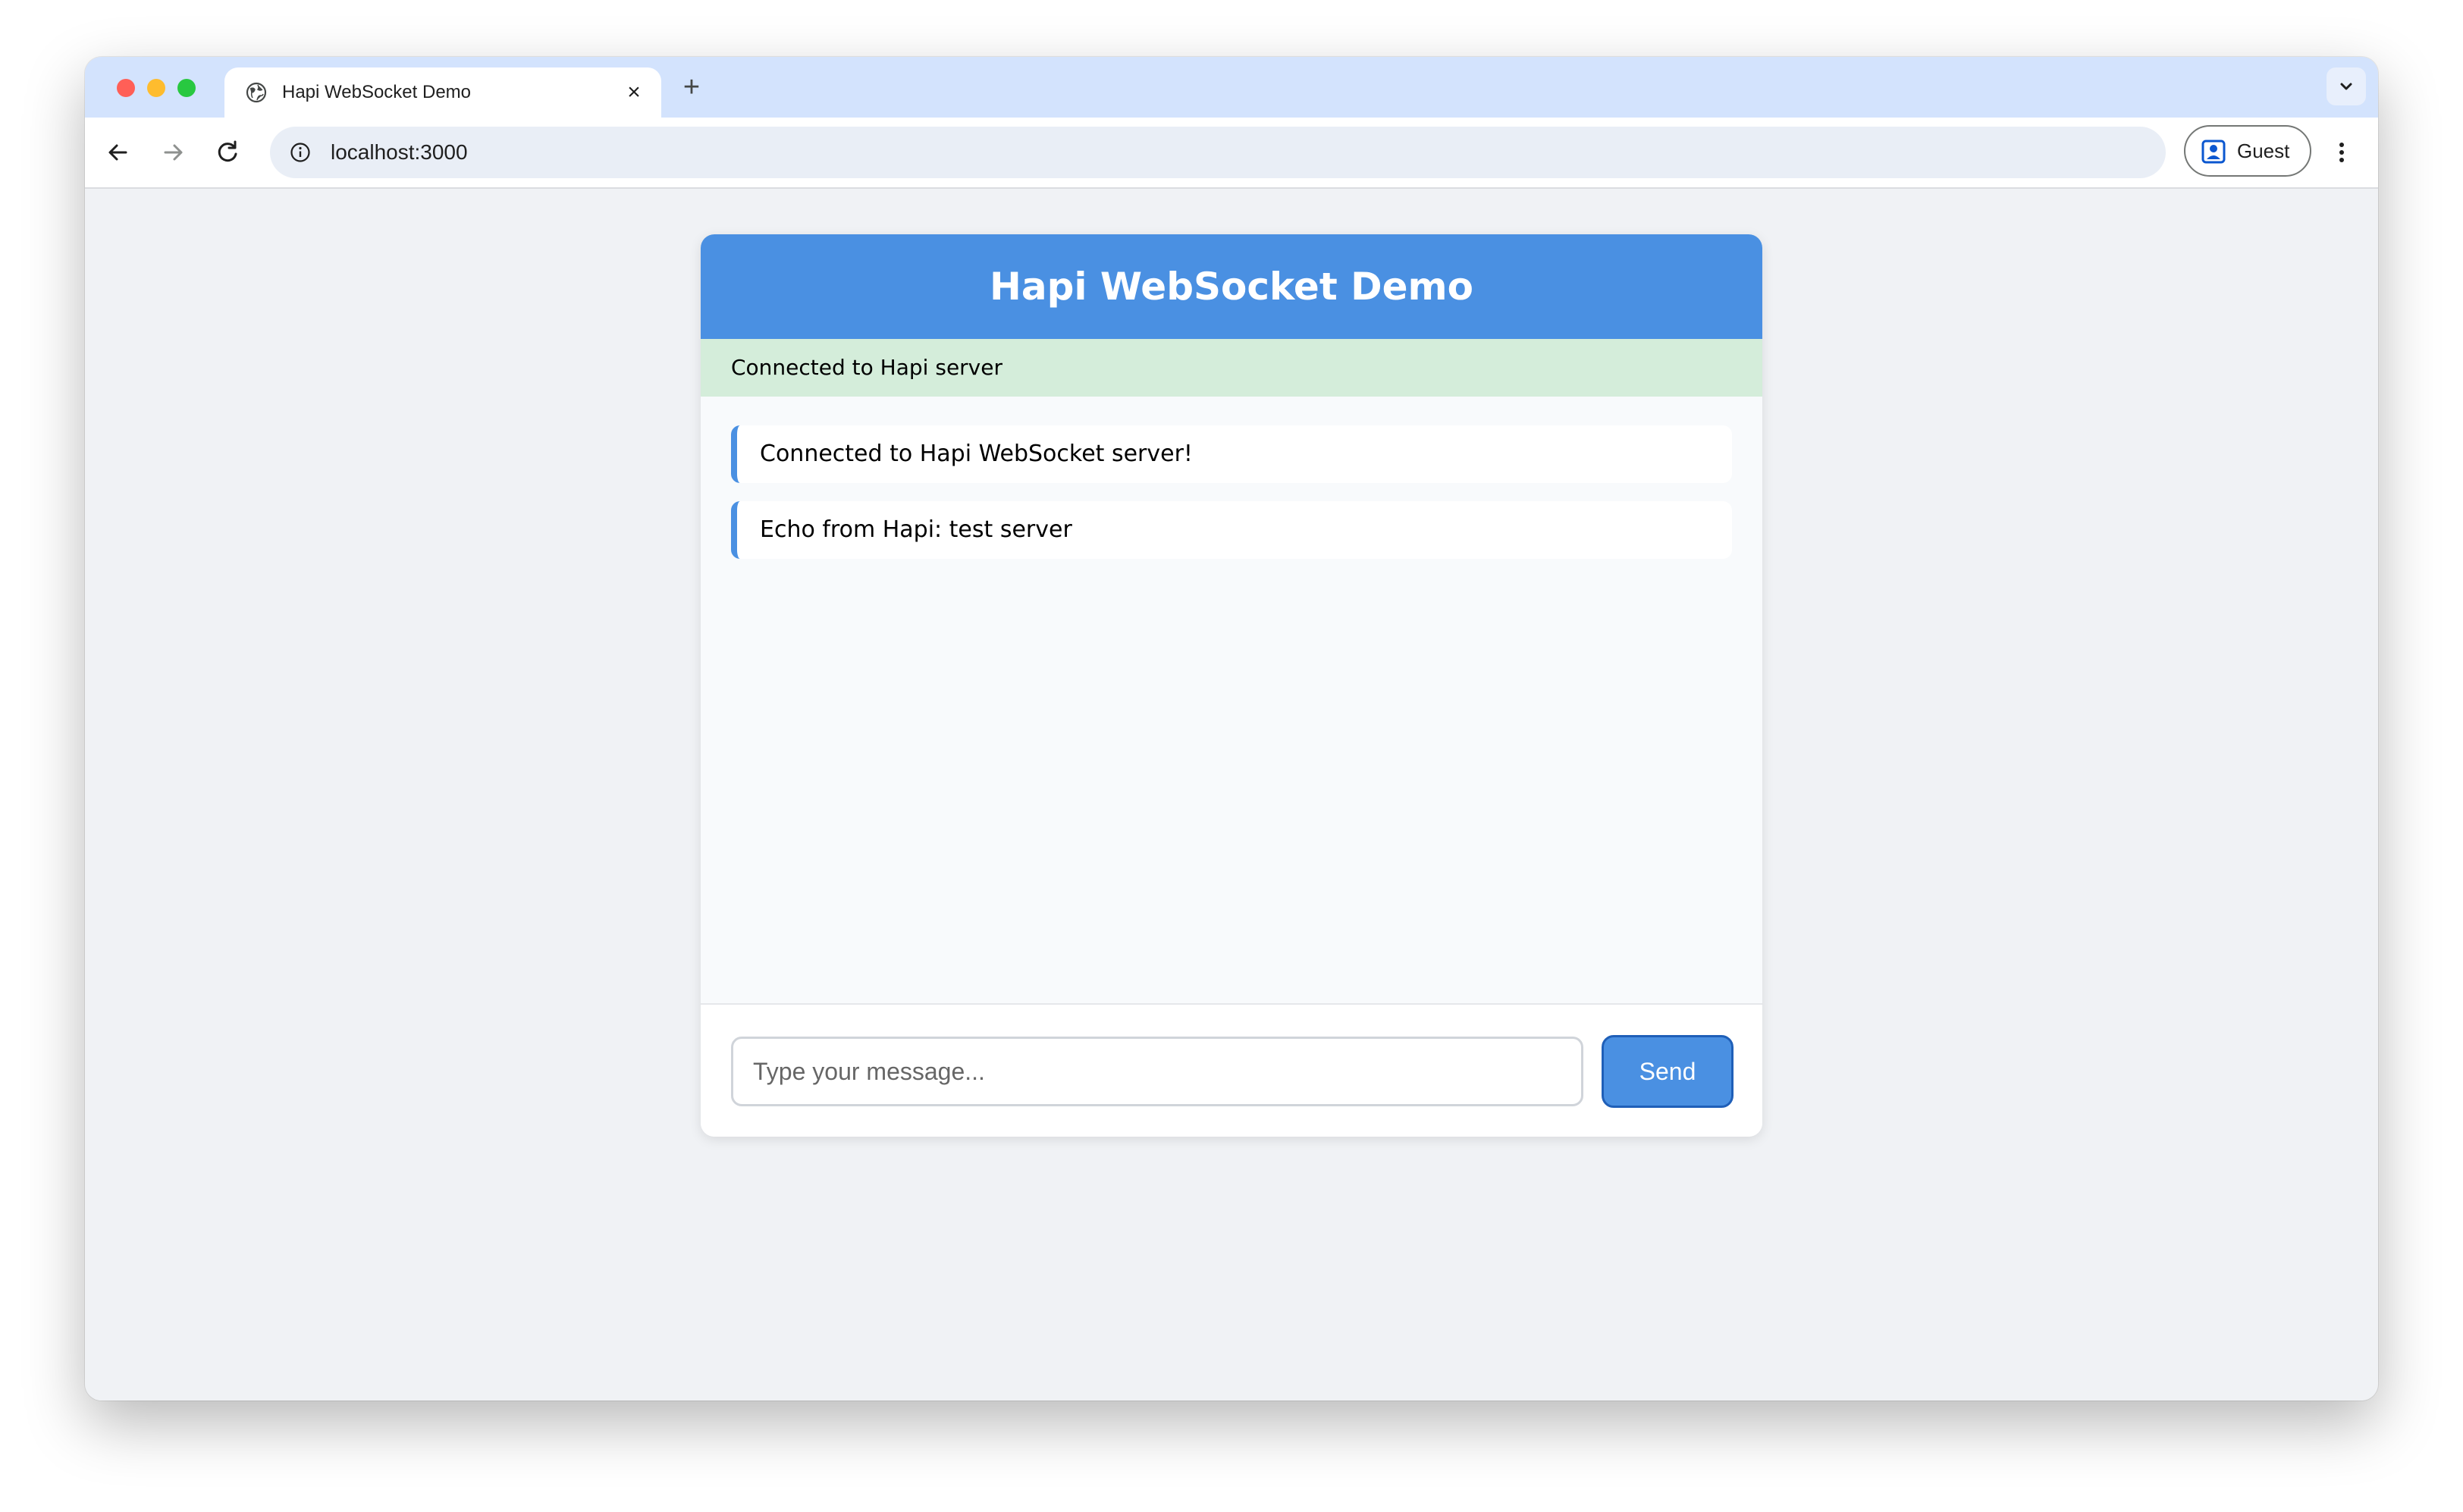 The width and height of the screenshot is (2463, 1512). Describe the element at coordinates (2213, 152) in the screenshot. I see `person-icon` at that location.